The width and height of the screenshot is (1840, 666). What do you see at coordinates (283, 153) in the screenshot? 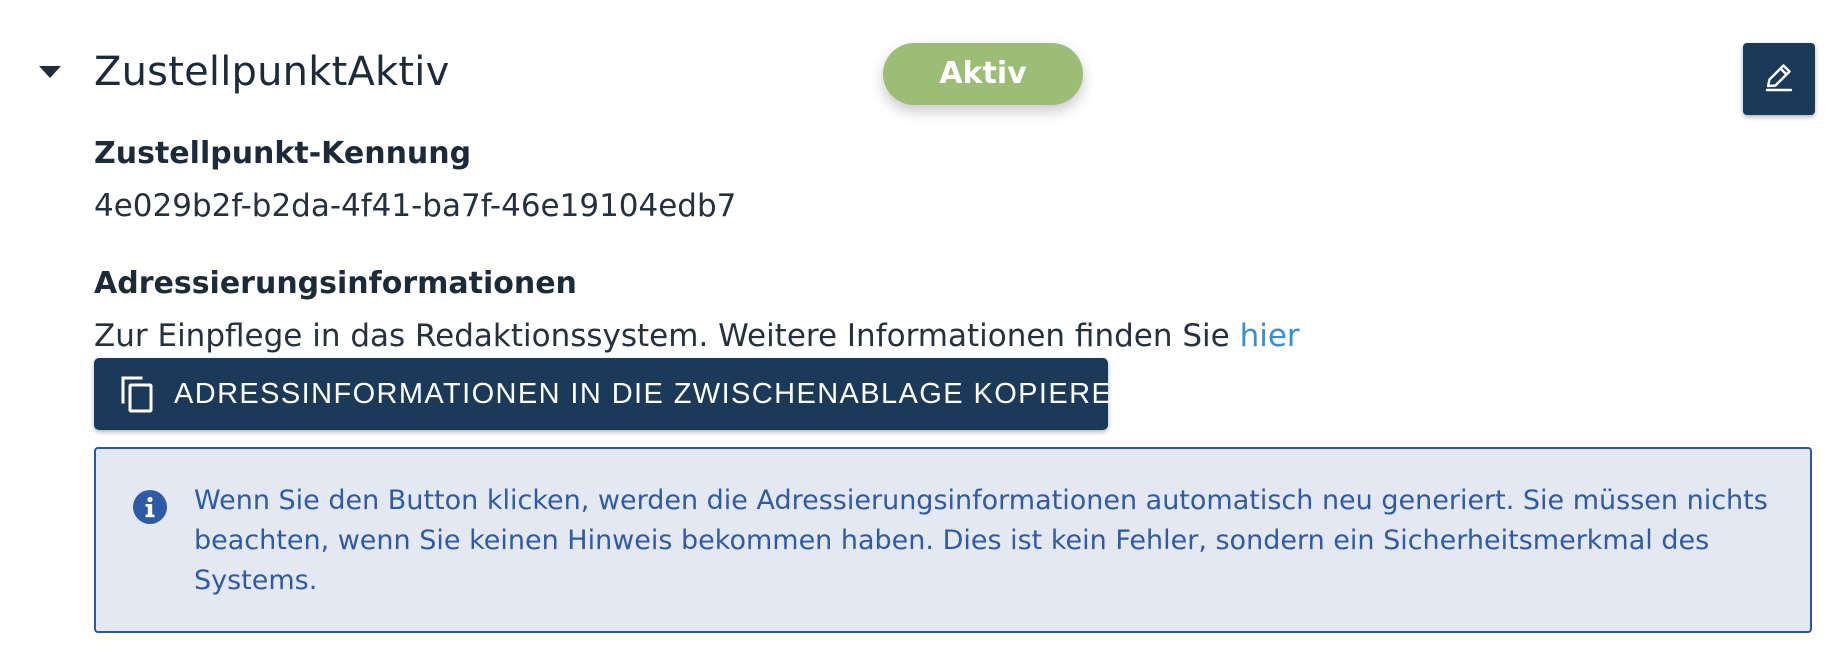
I see `kennung-label: Zustellpunkt-Kennung` at bounding box center [283, 153].